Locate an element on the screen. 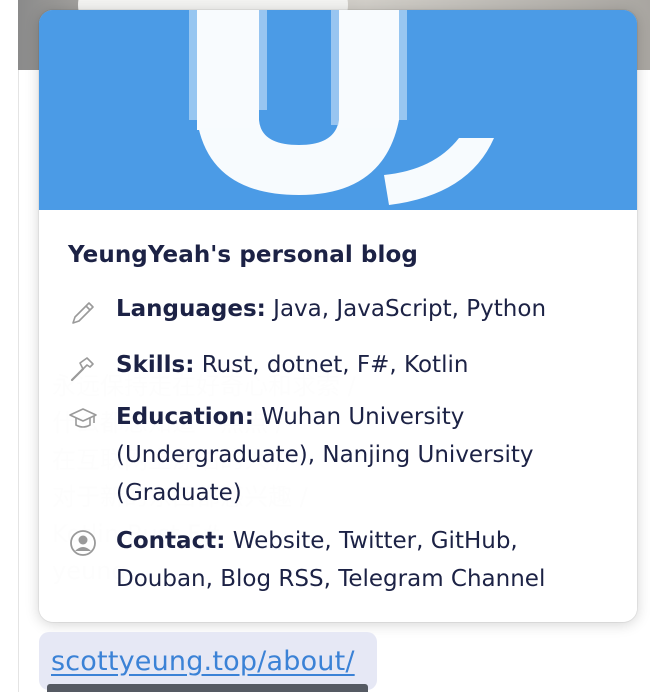  graduation-cap-icon is located at coordinates (83, 418).